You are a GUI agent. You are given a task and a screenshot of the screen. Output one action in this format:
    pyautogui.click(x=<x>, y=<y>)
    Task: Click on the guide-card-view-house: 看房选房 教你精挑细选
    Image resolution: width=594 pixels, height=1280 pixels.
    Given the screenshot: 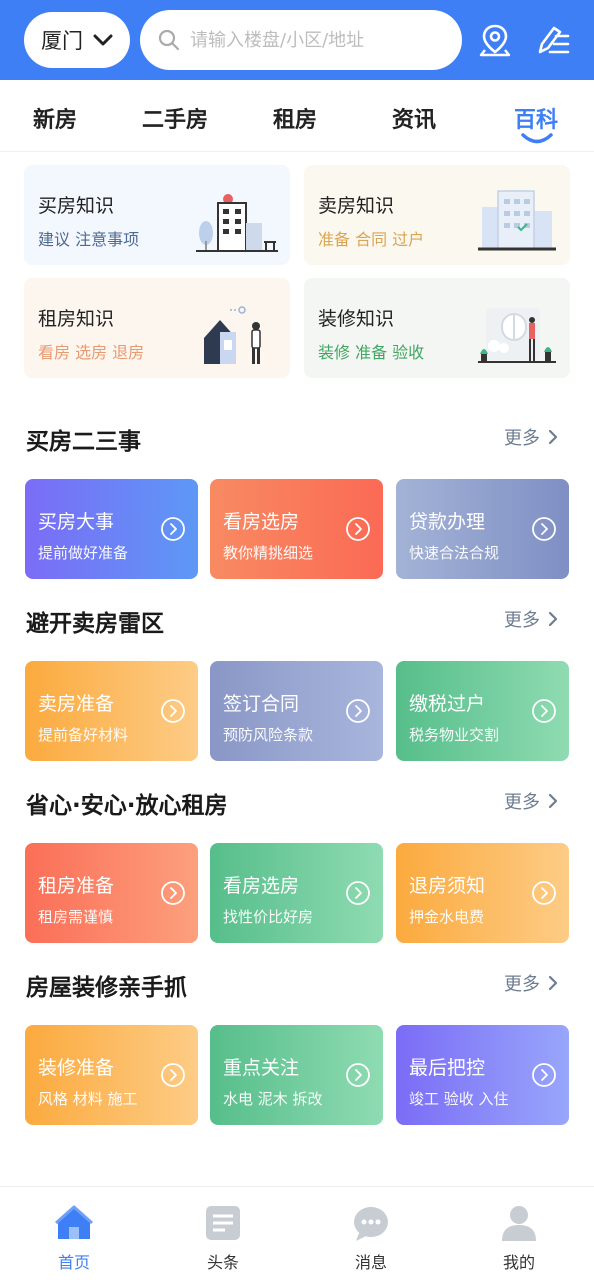 What is the action you would take?
    pyautogui.click(x=296, y=529)
    